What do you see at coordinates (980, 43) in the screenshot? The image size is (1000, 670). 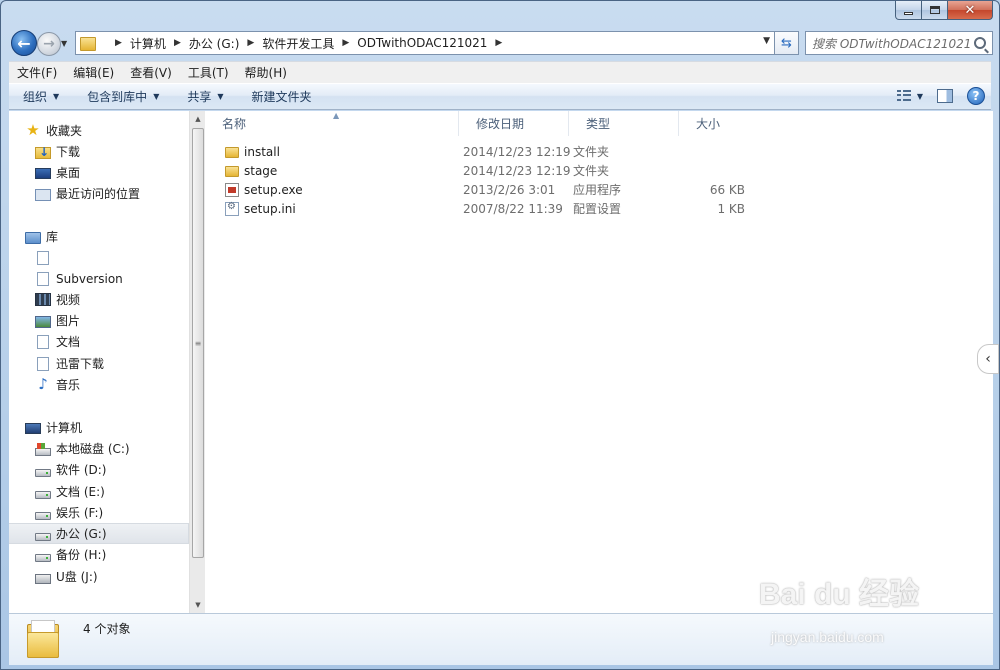 I see `search-icon` at bounding box center [980, 43].